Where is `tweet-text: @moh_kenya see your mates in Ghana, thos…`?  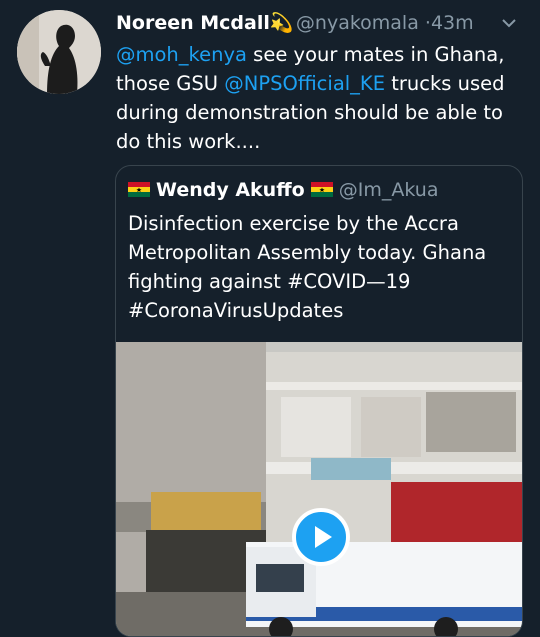 tweet-text: @moh_kenya see your mates in Ghana, thos… is located at coordinates (322, 98).